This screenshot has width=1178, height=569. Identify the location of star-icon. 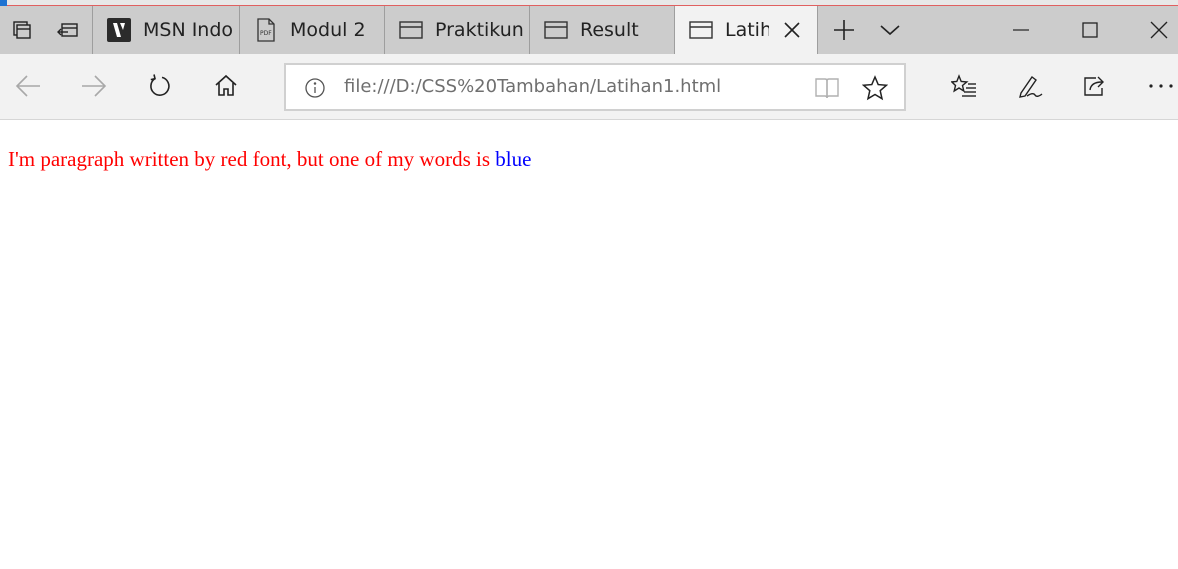
(875, 88).